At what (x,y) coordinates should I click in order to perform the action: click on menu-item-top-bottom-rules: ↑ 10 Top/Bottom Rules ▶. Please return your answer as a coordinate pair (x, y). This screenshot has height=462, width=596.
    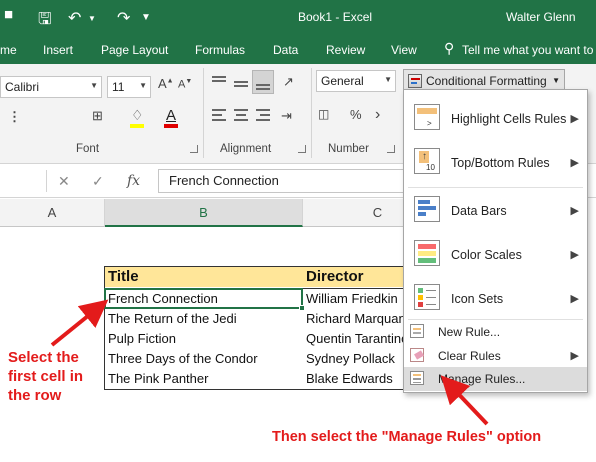
    Looking at the image, I should click on (495, 162).